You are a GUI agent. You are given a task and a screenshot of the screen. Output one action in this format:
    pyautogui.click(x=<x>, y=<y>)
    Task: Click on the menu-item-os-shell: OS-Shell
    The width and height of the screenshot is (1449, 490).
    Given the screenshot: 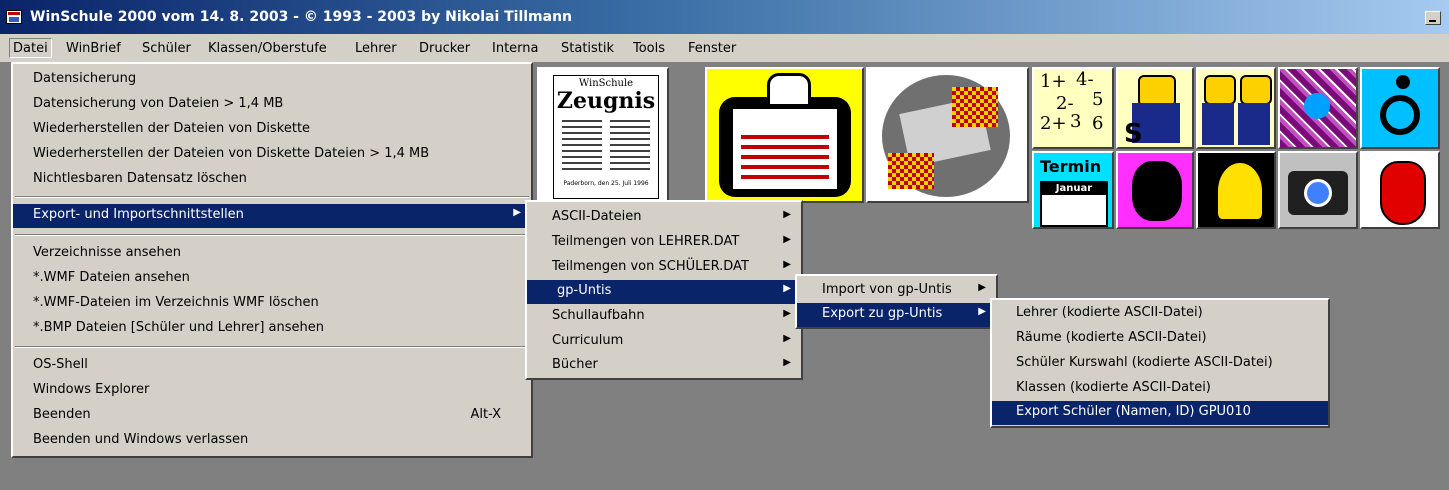 What is the action you would take?
    pyautogui.click(x=272, y=366)
    